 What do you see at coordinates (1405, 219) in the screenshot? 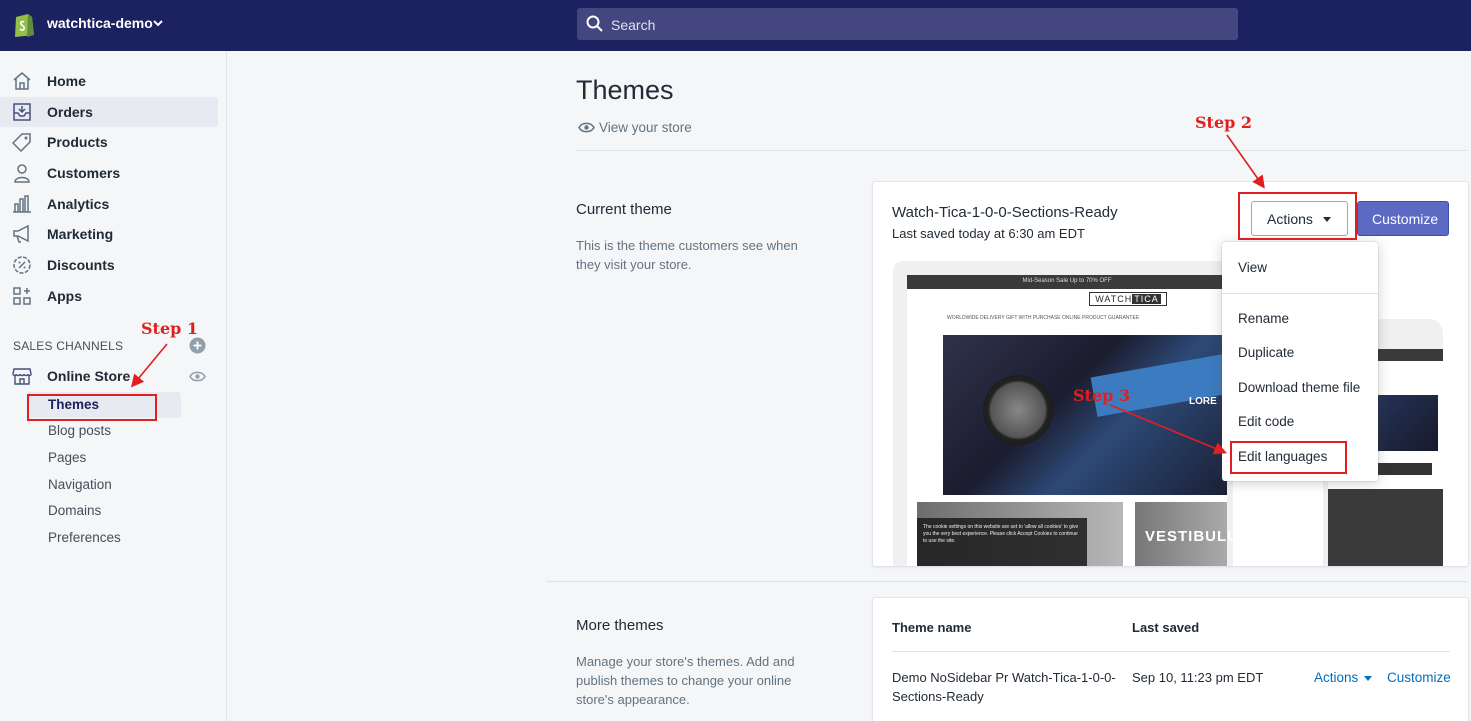
I see `customize-label: Customize` at bounding box center [1405, 219].